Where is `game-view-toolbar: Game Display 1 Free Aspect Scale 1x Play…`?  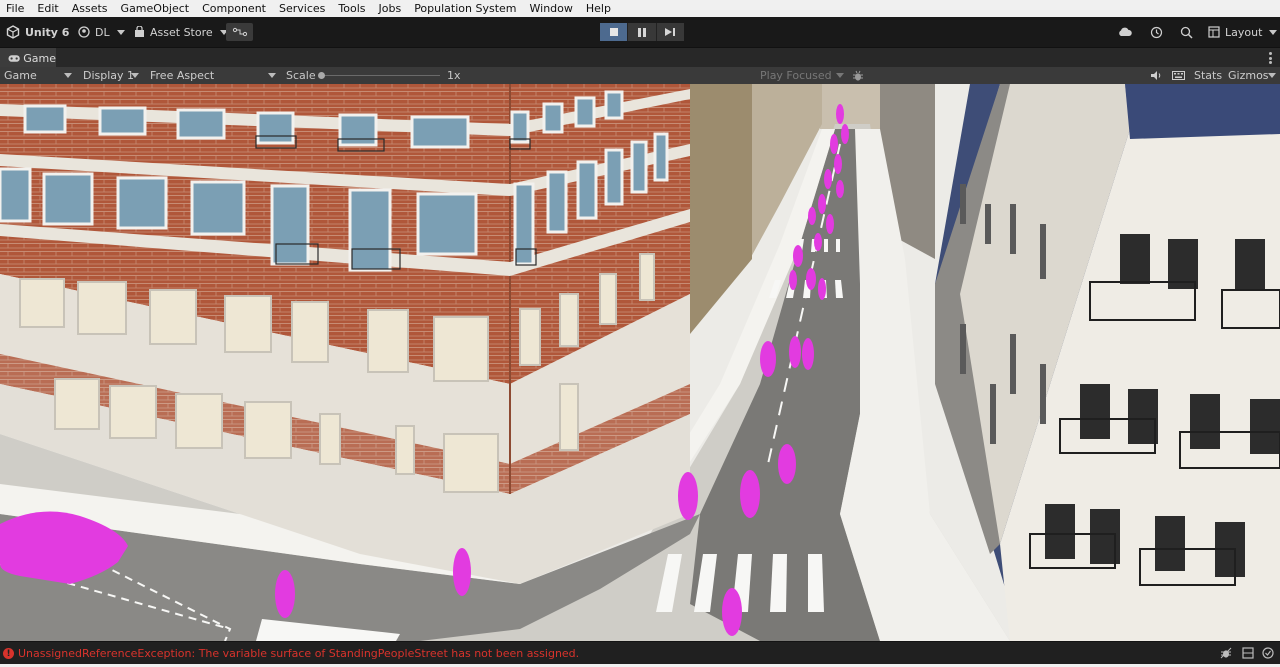
game-view-toolbar: Game Display 1 Free Aspect Scale 1x Play… is located at coordinates (640, 76).